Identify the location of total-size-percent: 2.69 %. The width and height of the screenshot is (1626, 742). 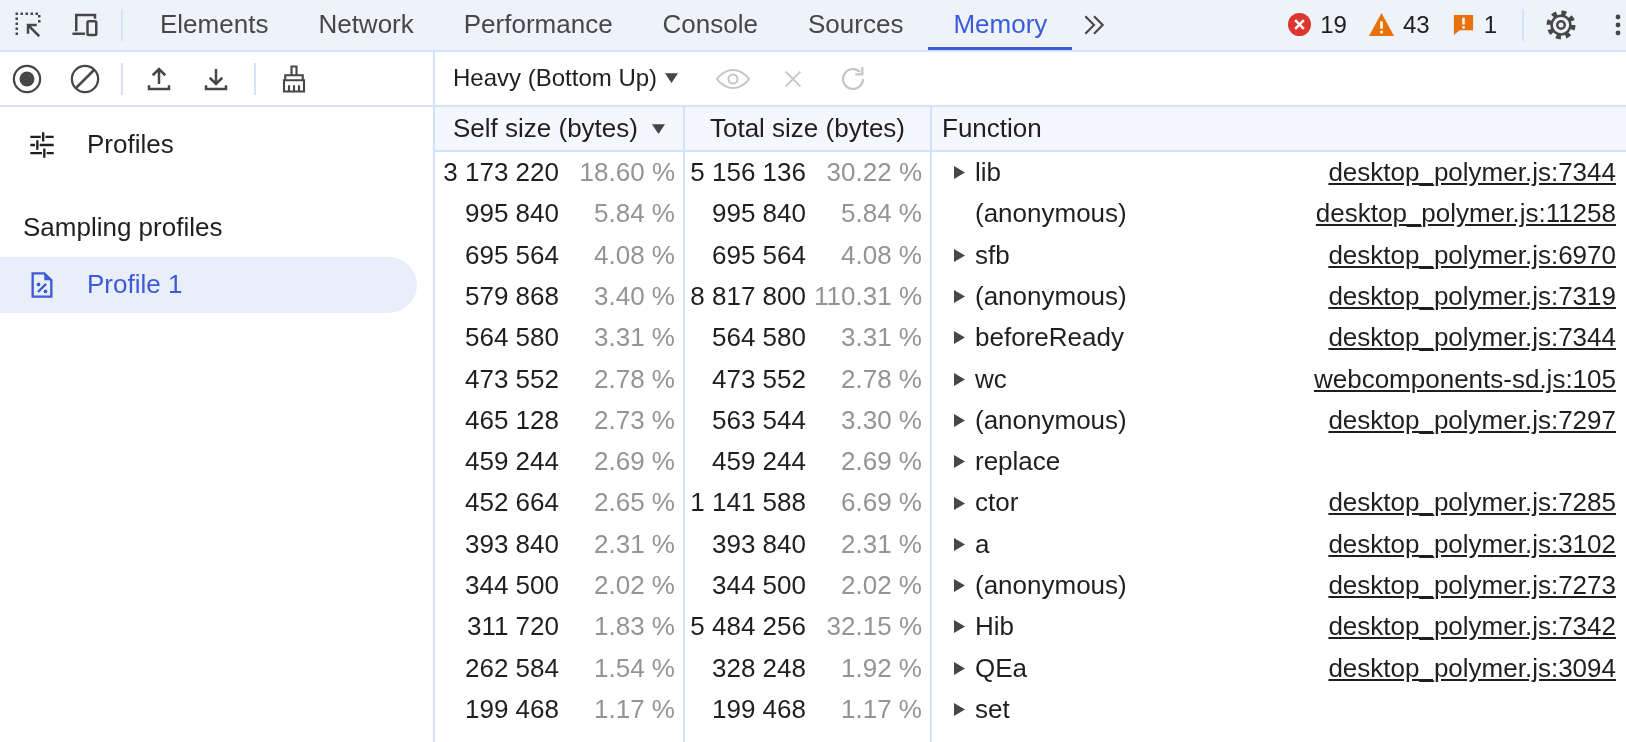
(881, 462).